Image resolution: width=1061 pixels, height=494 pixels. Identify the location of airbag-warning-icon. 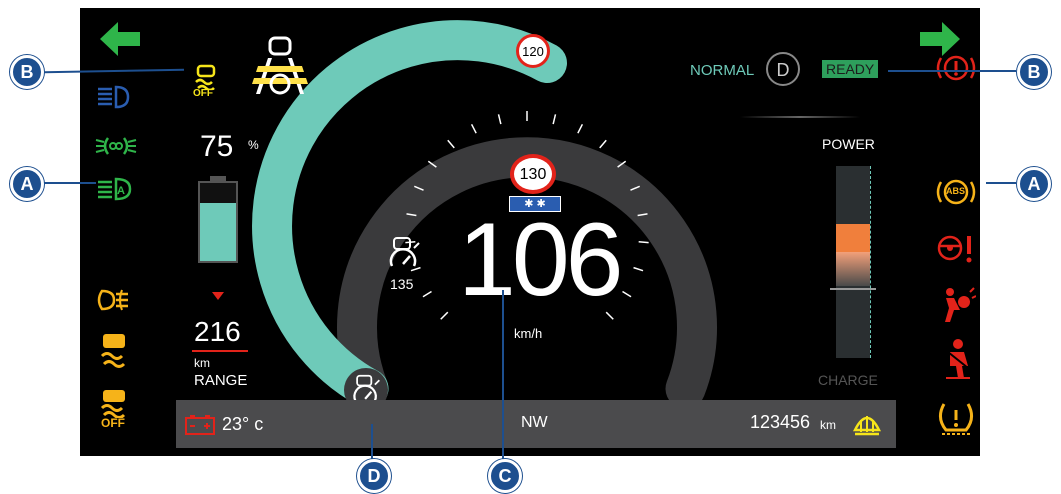
(960, 304).